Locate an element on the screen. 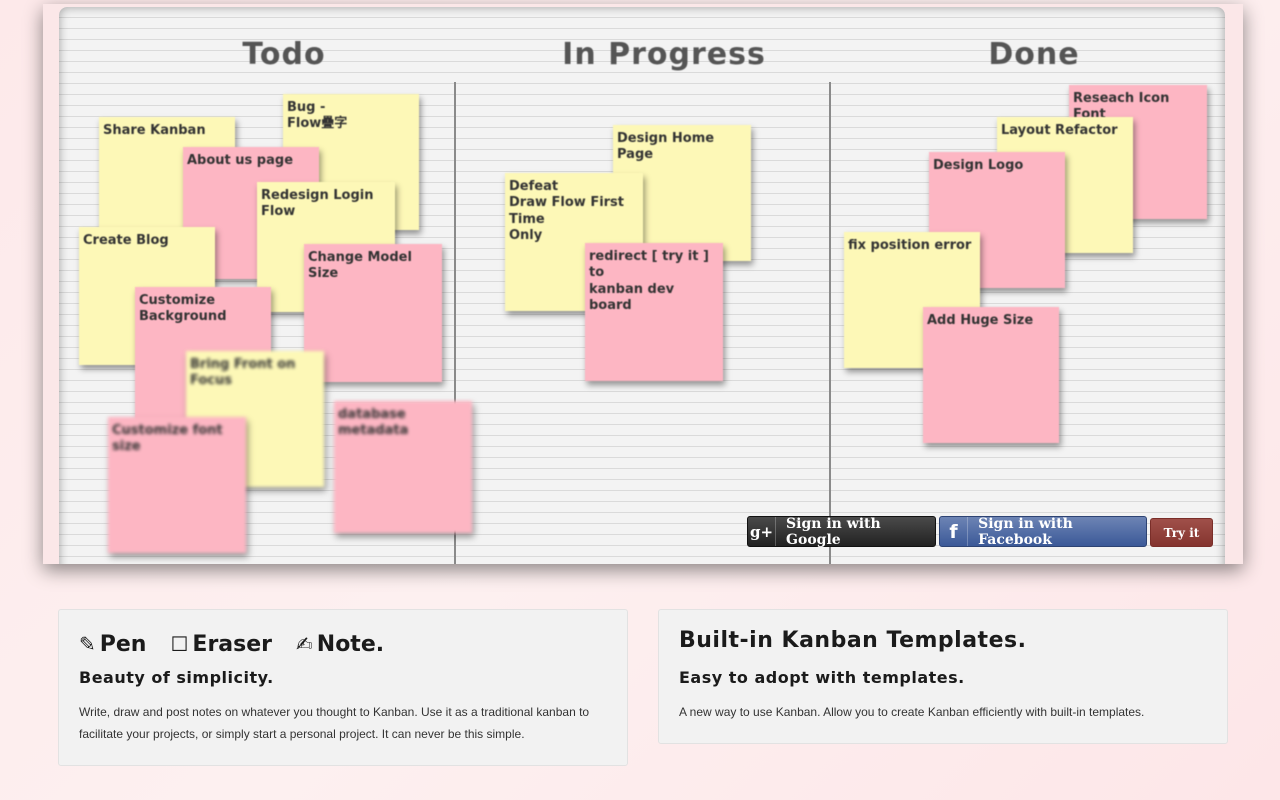  sticky-note: Add Huge Size is located at coordinates (991, 375).